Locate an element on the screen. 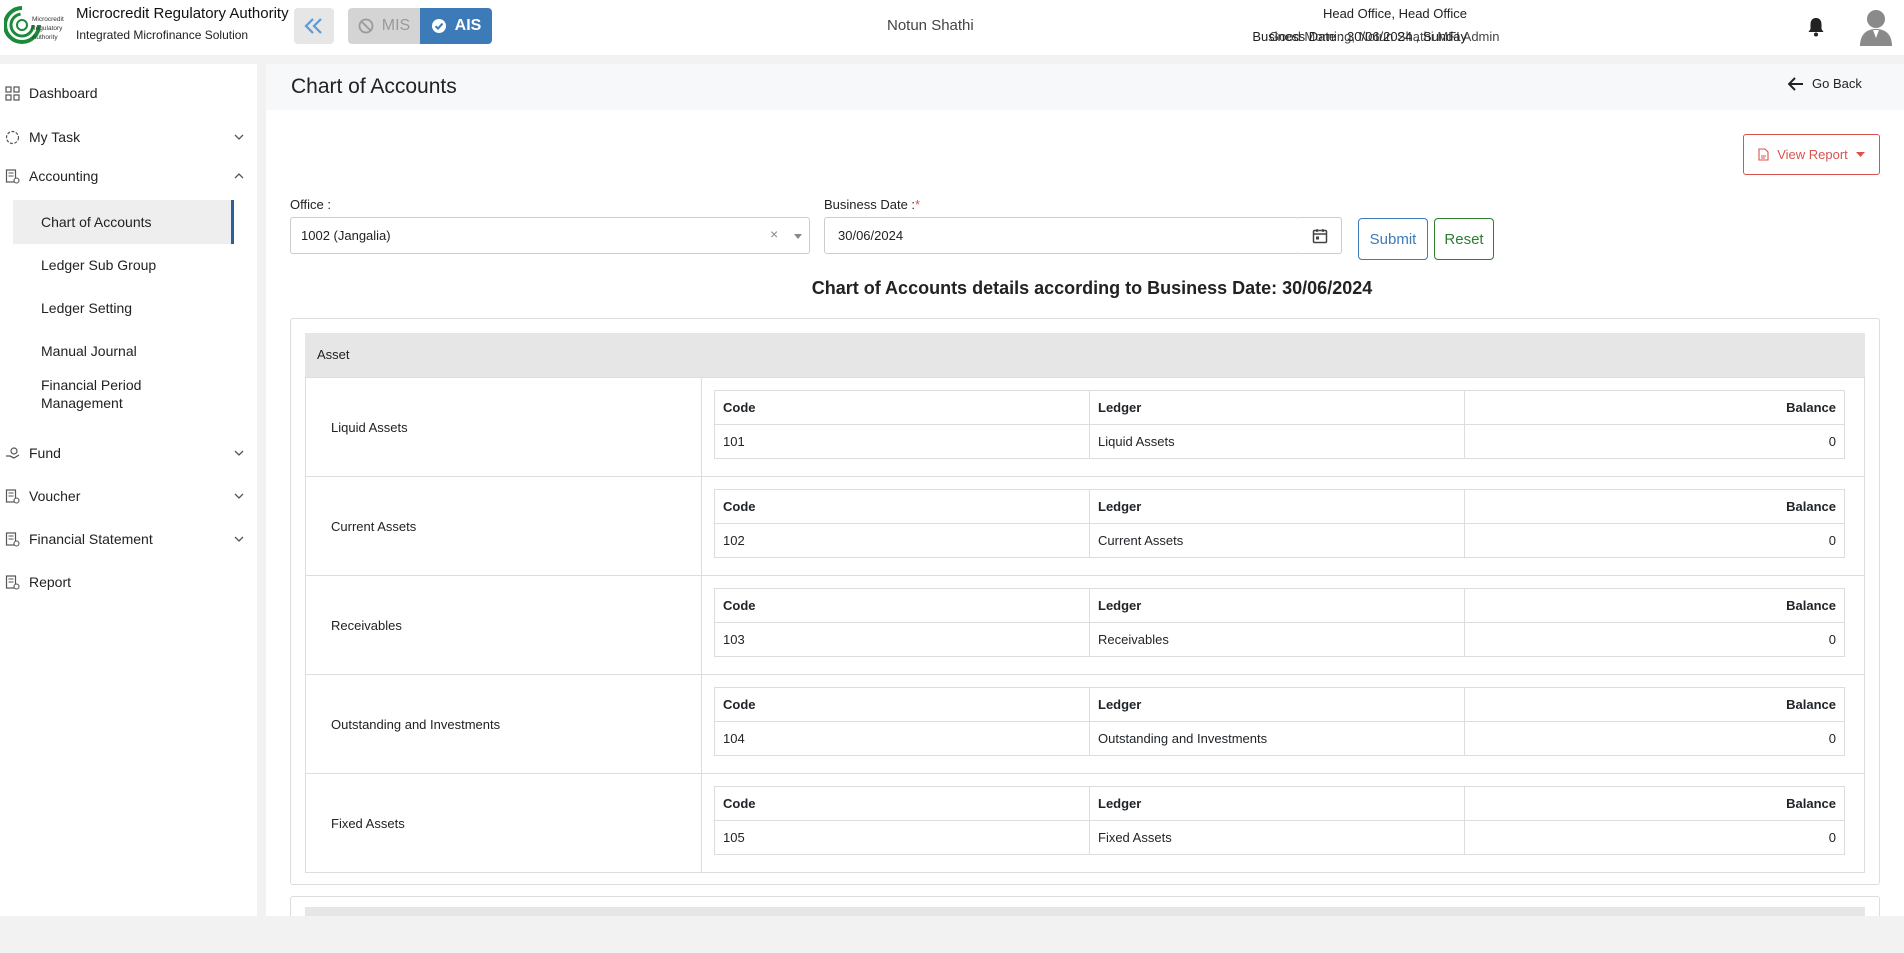  cell-balance: 0 is located at coordinates (1654, 837).